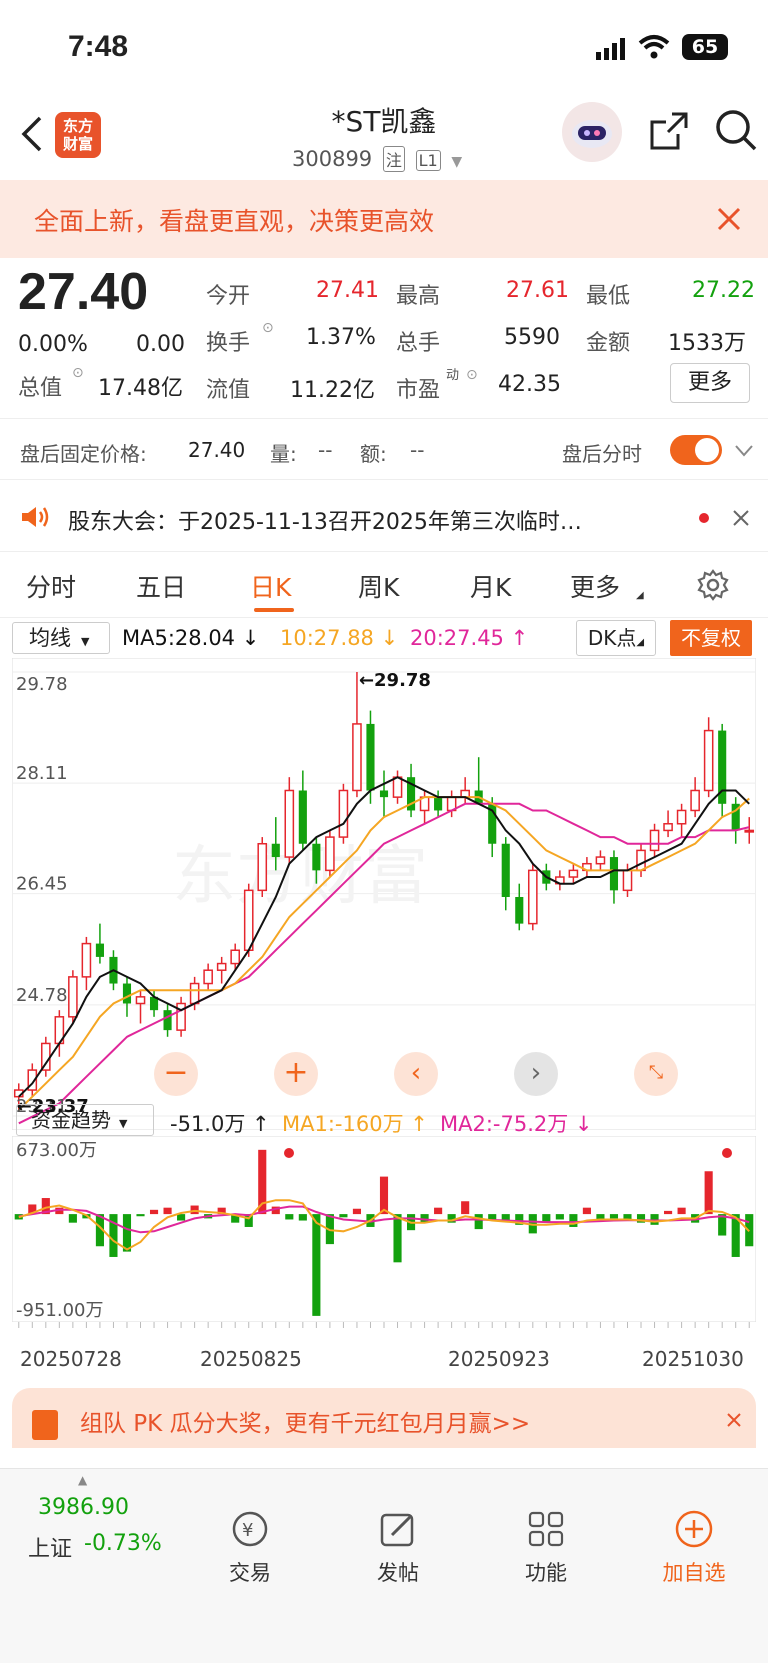  Describe the element at coordinates (56, 1150) in the screenshot. I see `fund-top-label: 673.00万` at that location.